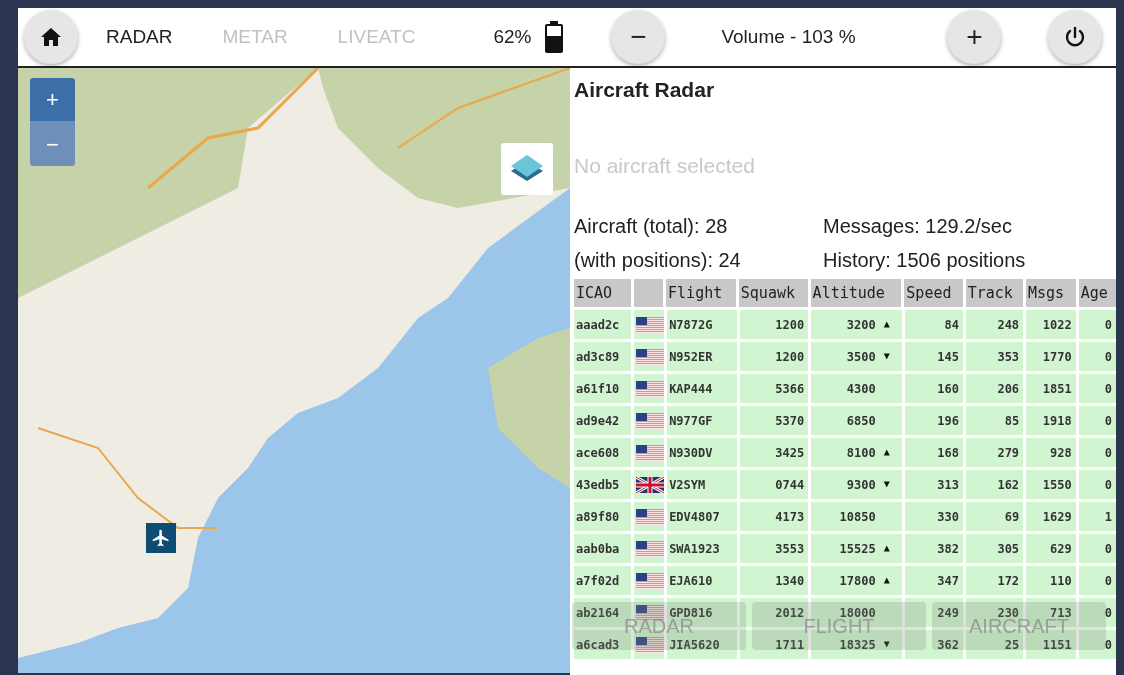  I want to click on table-cell-text: N977GF, so click(691, 421).